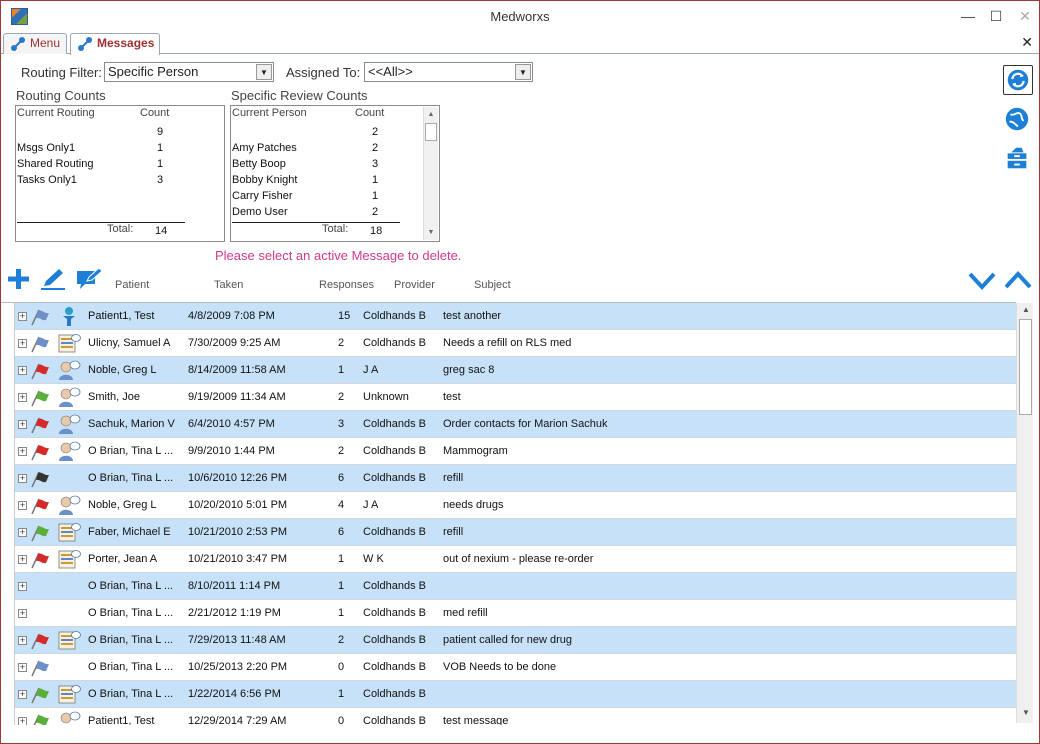 The image size is (1040, 744). Describe the element at coordinates (1018, 159) in the screenshot. I see `archive-button` at that location.